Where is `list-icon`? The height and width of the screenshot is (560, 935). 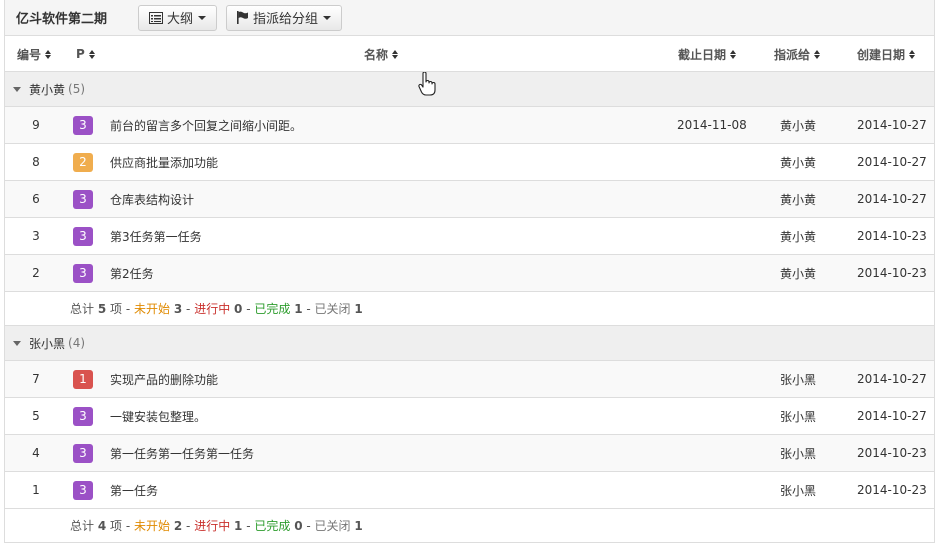 list-icon is located at coordinates (156, 17).